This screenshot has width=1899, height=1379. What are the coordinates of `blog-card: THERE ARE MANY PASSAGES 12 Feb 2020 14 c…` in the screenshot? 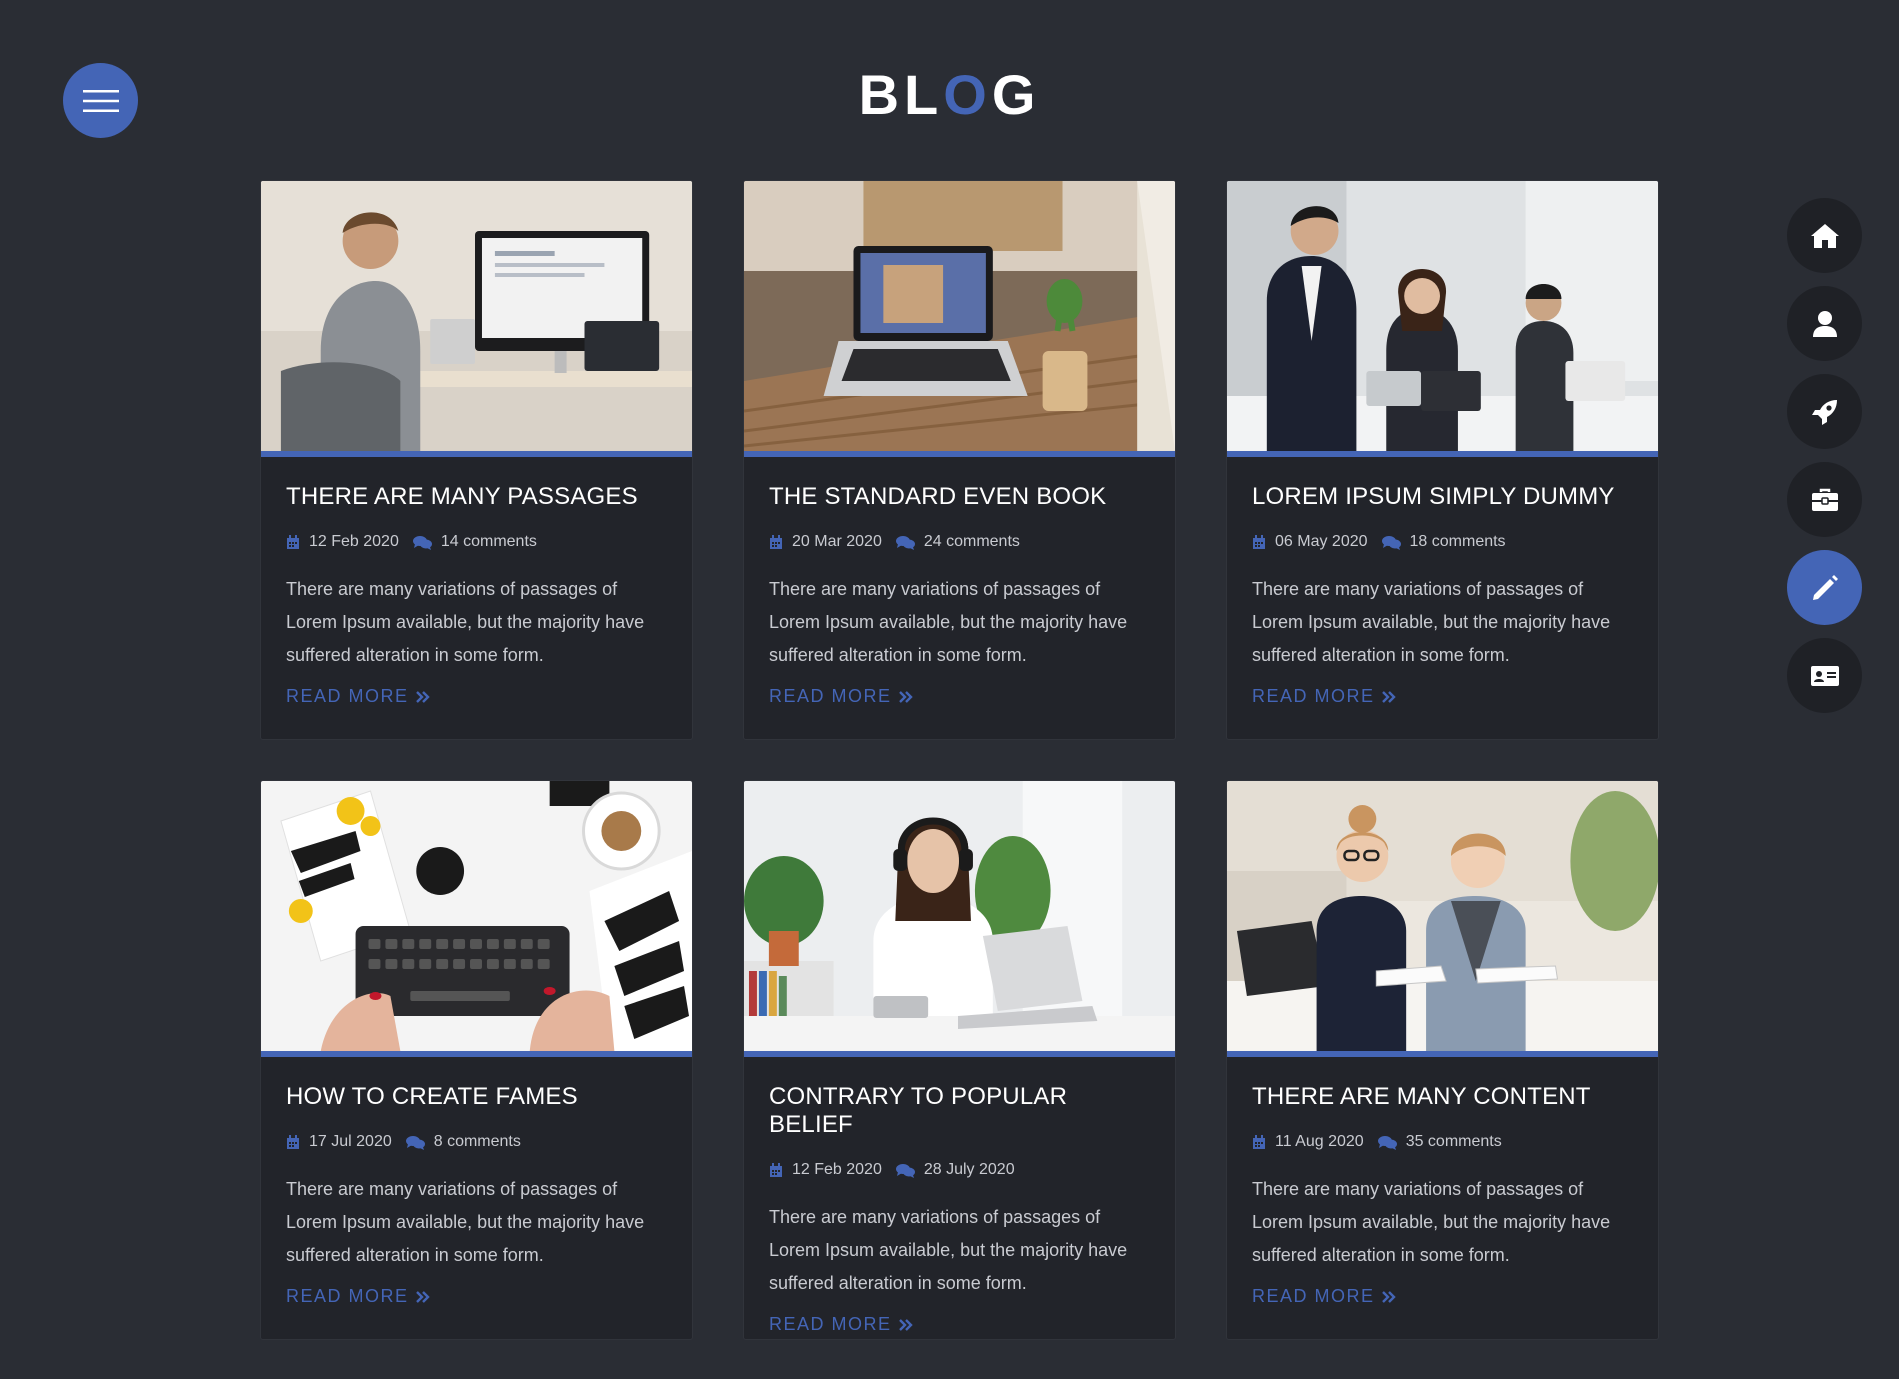 It's located at (476, 460).